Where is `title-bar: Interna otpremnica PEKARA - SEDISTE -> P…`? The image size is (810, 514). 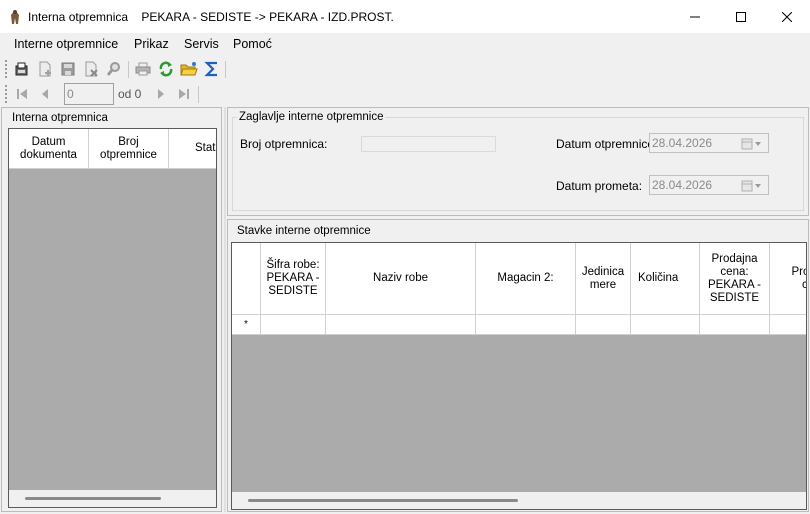
title-bar: Interna otpremnica PEKARA - SEDISTE -> P… is located at coordinates (405, 16).